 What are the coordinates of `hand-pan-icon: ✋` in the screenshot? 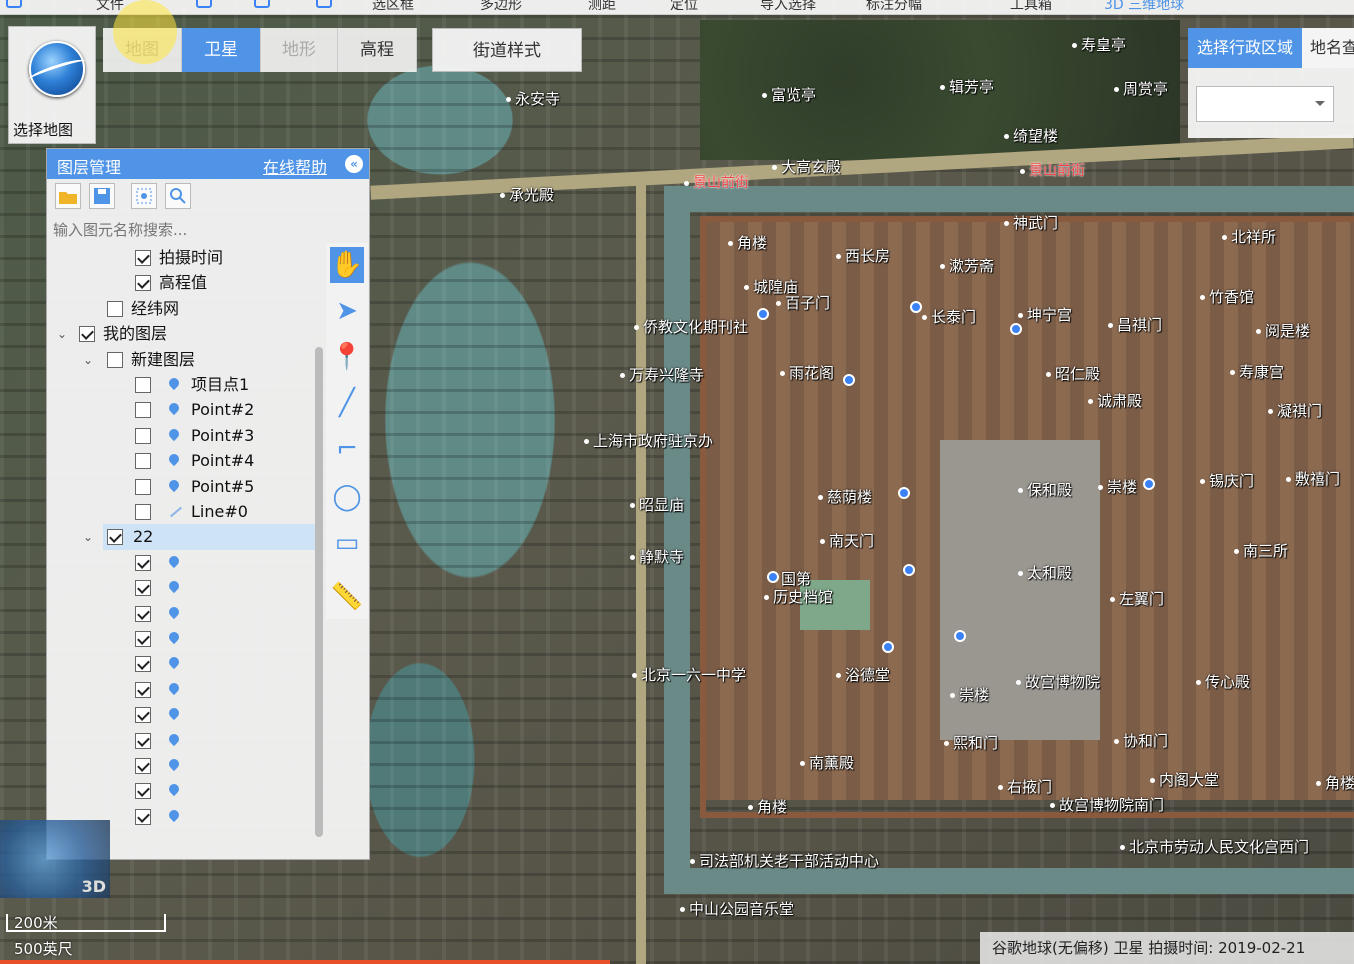 It's located at (347, 265).